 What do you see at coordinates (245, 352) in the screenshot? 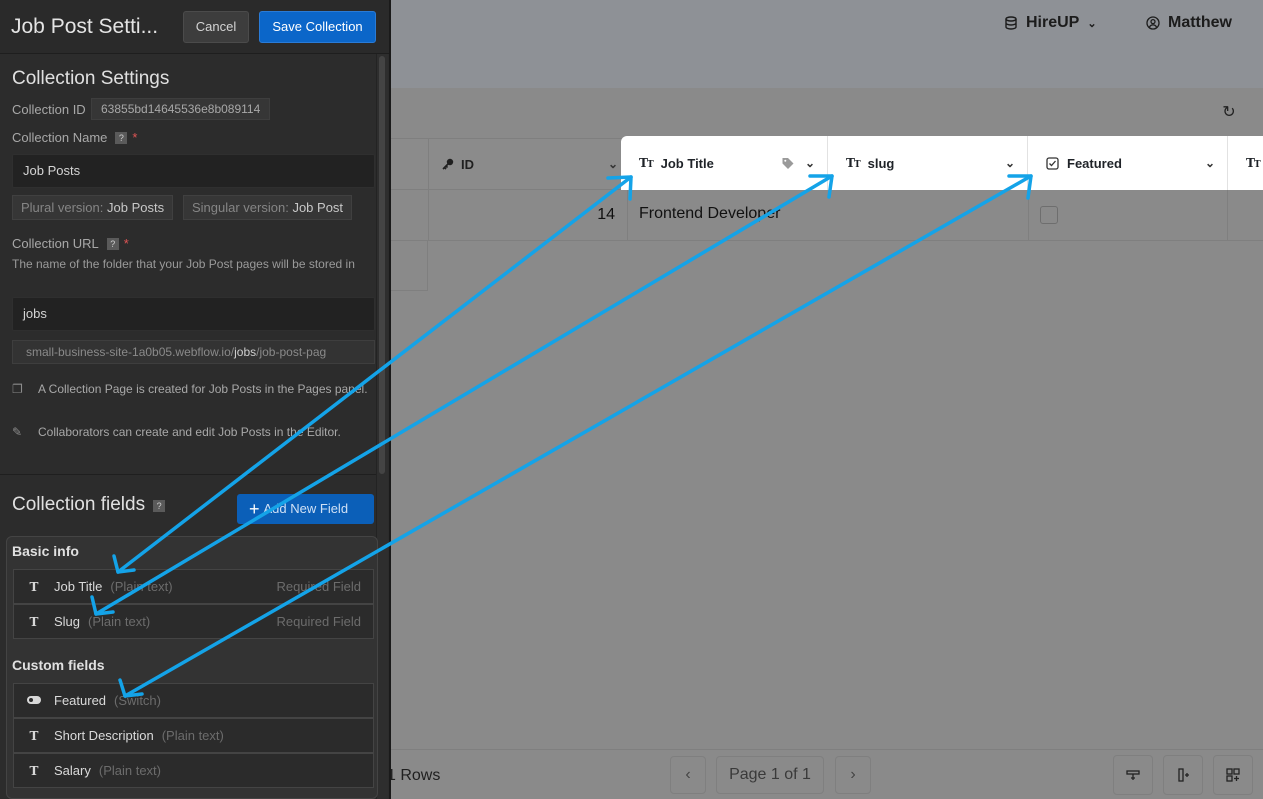
I see `url-slug: jobs` at bounding box center [245, 352].